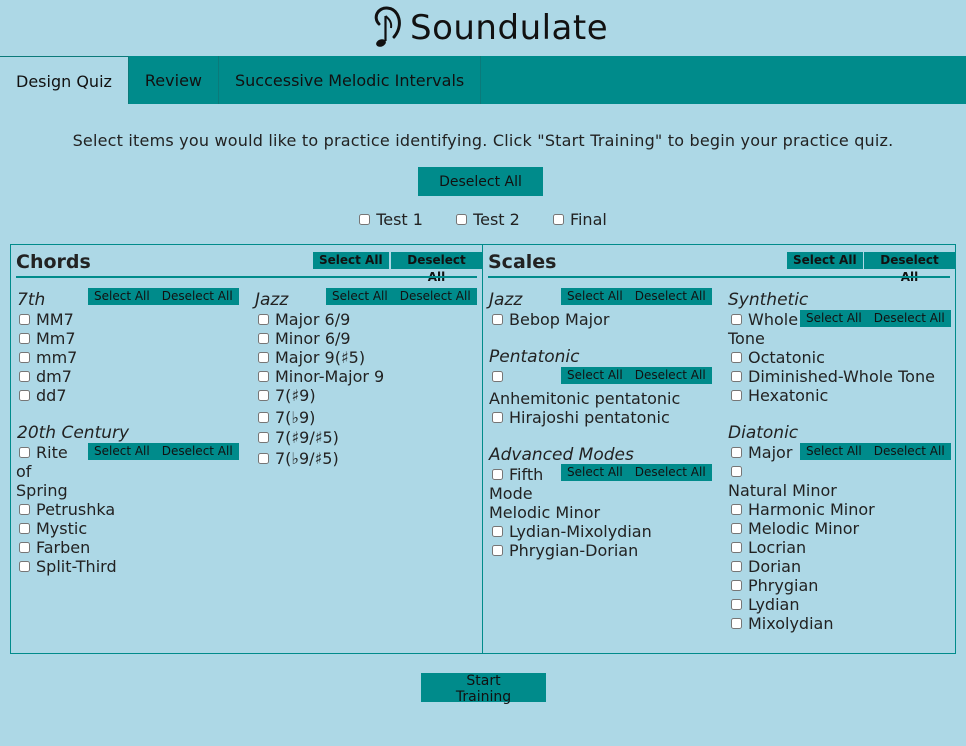 Image resolution: width=966 pixels, height=746 pixels. I want to click on scales-select-all-button: Select All, so click(825, 260).